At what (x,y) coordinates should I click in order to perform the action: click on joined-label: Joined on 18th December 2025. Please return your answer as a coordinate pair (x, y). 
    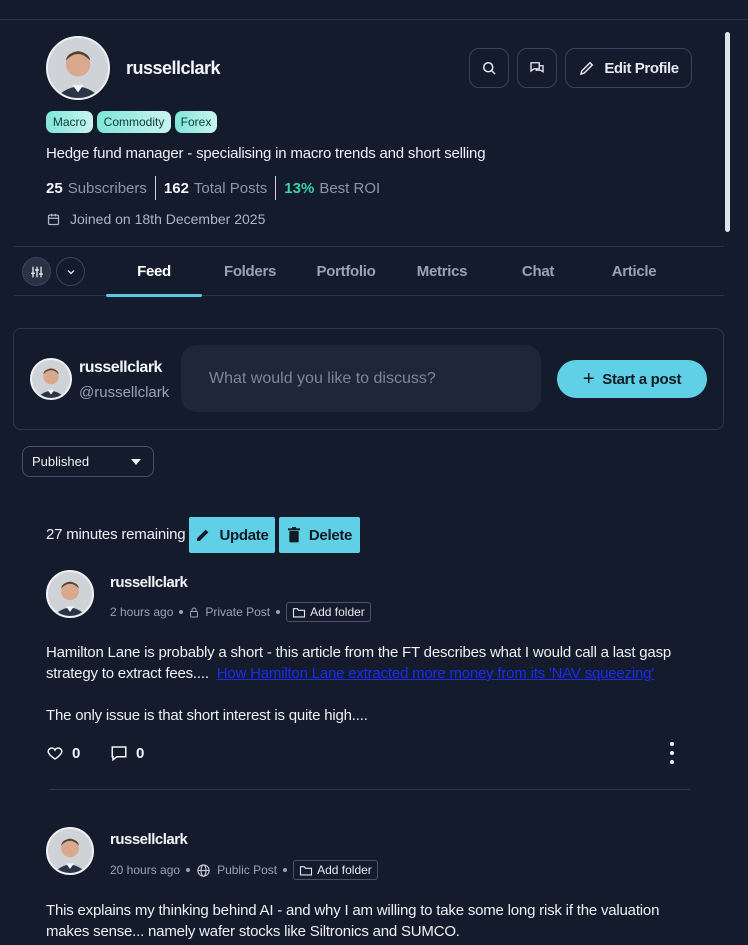
    Looking at the image, I should click on (168, 219).